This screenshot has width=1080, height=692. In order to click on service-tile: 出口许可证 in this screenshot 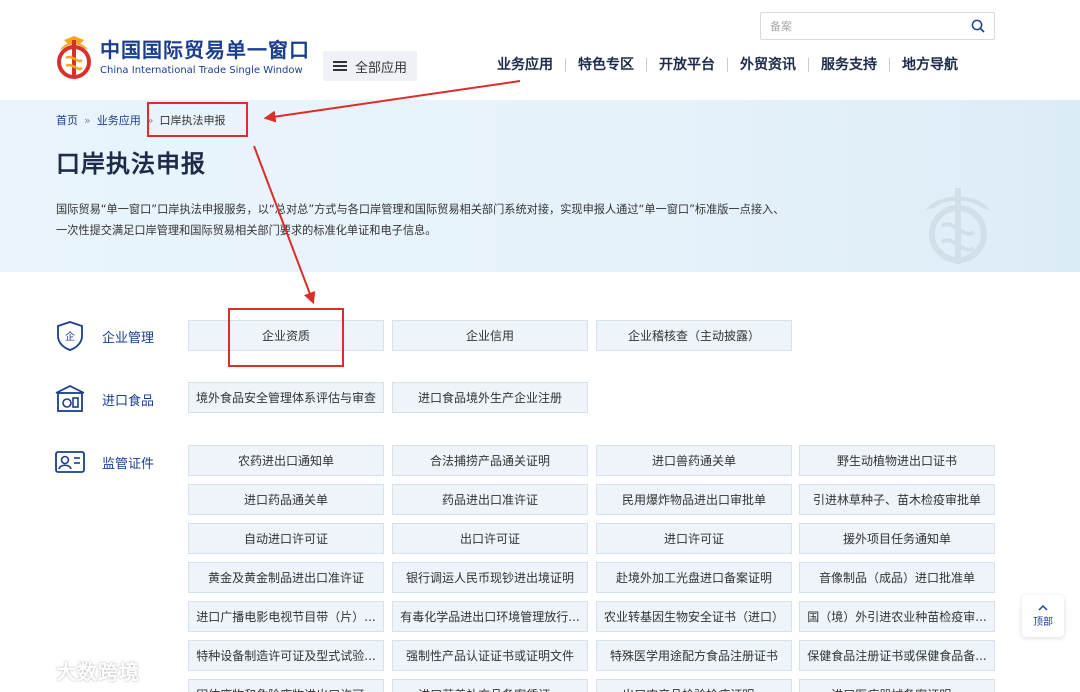, I will do `click(490, 538)`.